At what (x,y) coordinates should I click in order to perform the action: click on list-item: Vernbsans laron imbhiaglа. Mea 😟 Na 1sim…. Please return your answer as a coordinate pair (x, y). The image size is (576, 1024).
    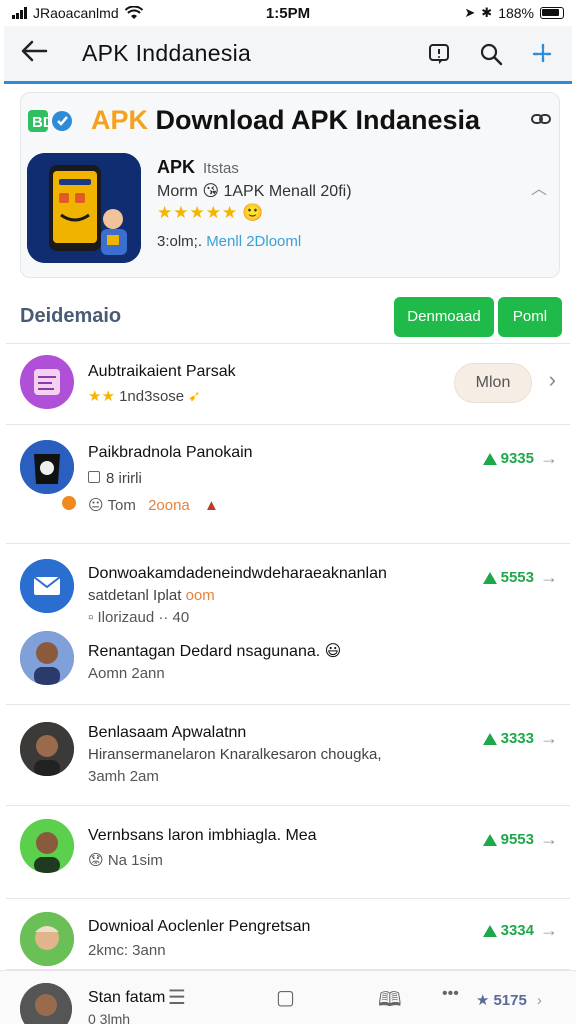
    Looking at the image, I should click on (288, 853).